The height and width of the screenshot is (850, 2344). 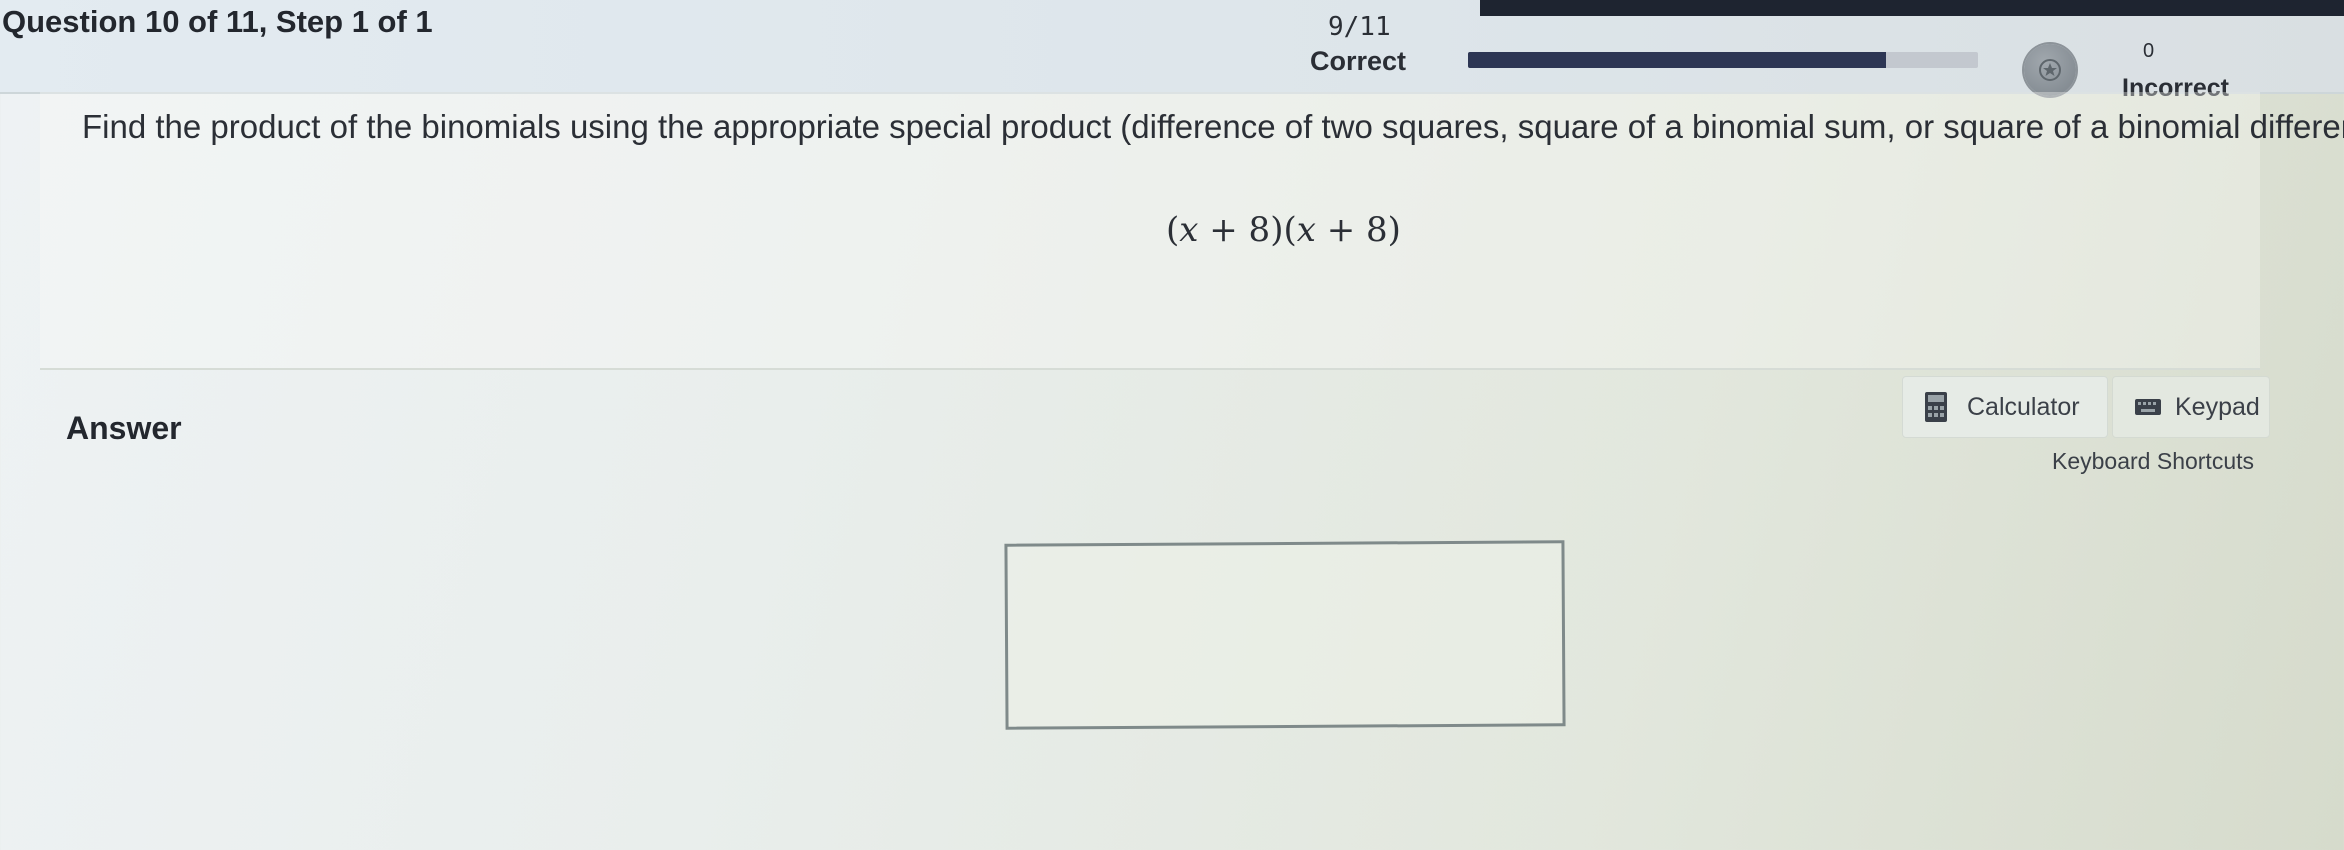 I want to click on keypad-button: Keypad, so click(x=2191, y=407).